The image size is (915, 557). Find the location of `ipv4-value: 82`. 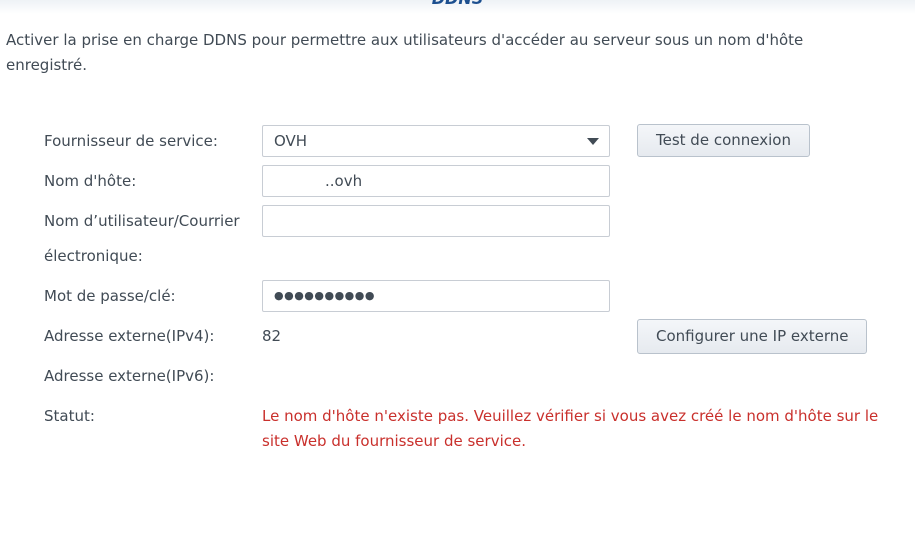

ipv4-value: 82 is located at coordinates (272, 336).